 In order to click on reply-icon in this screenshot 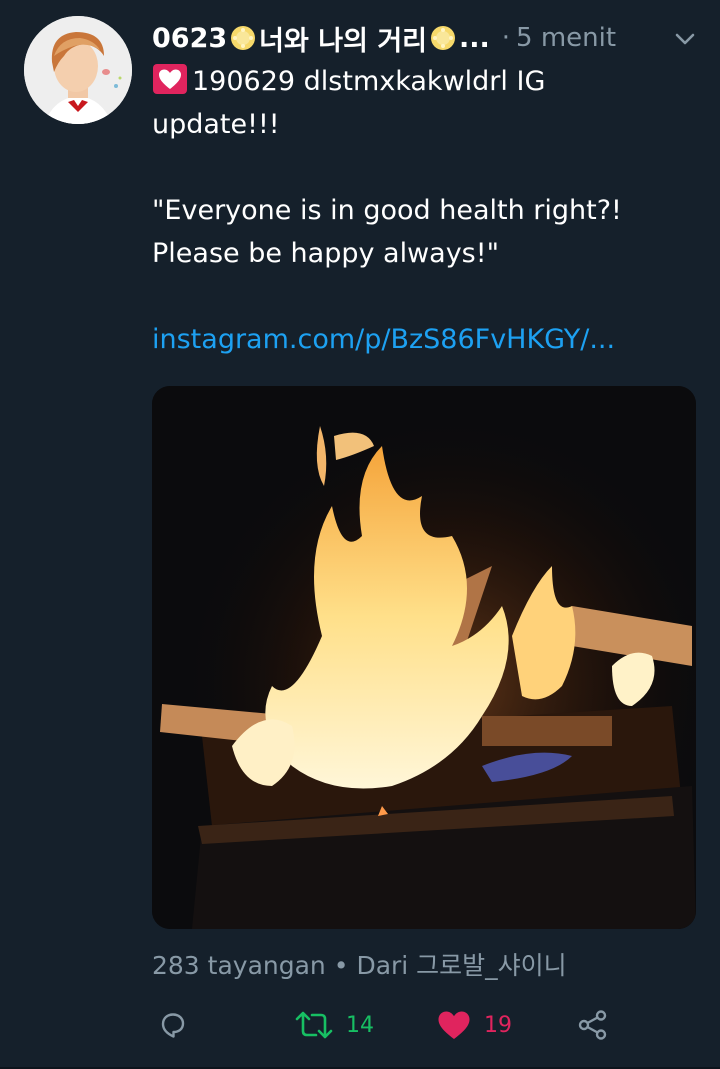, I will do `click(173, 1025)`.